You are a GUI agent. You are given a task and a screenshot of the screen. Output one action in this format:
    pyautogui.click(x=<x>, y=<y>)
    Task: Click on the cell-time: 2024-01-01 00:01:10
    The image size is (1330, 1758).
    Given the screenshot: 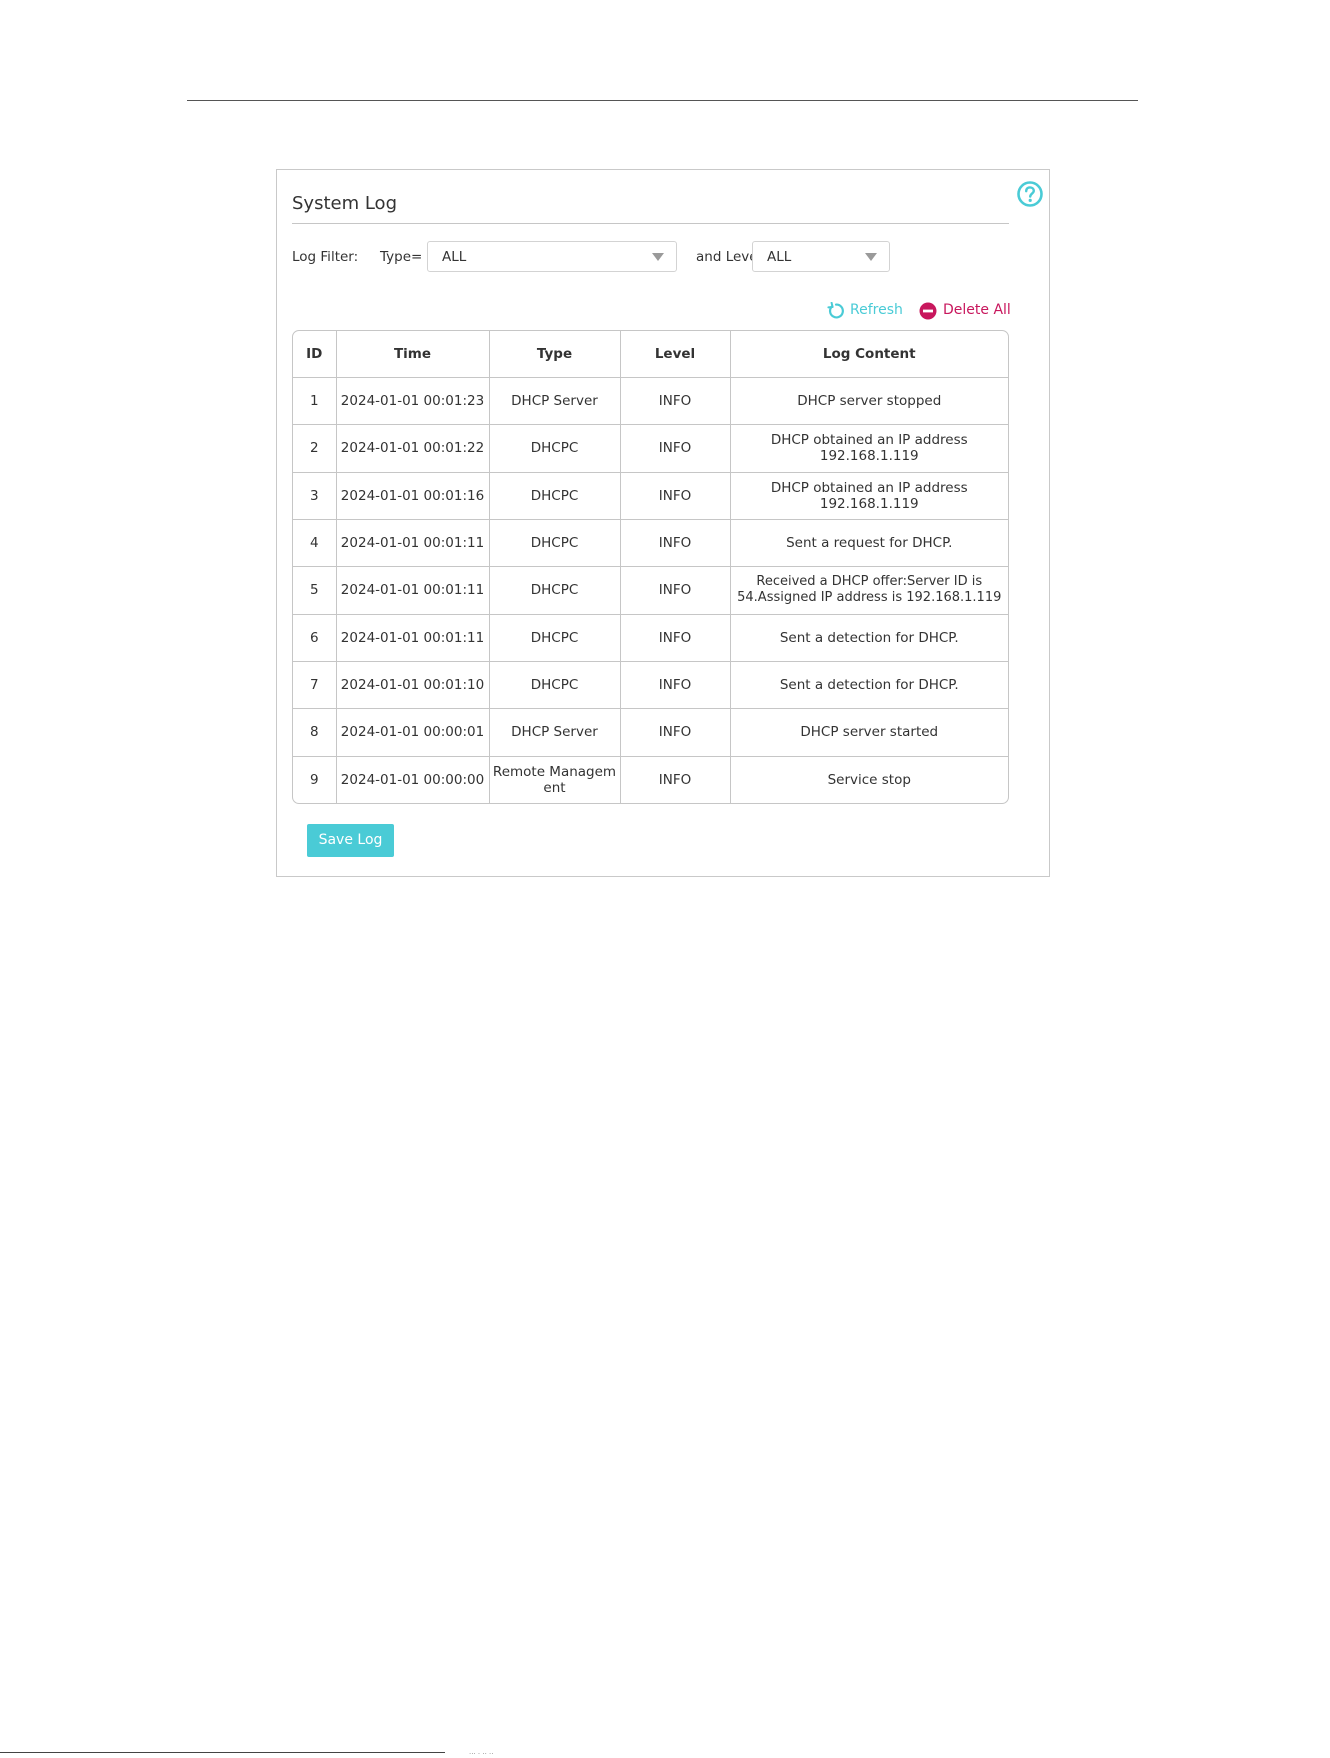 What is the action you would take?
    pyautogui.click(x=413, y=685)
    